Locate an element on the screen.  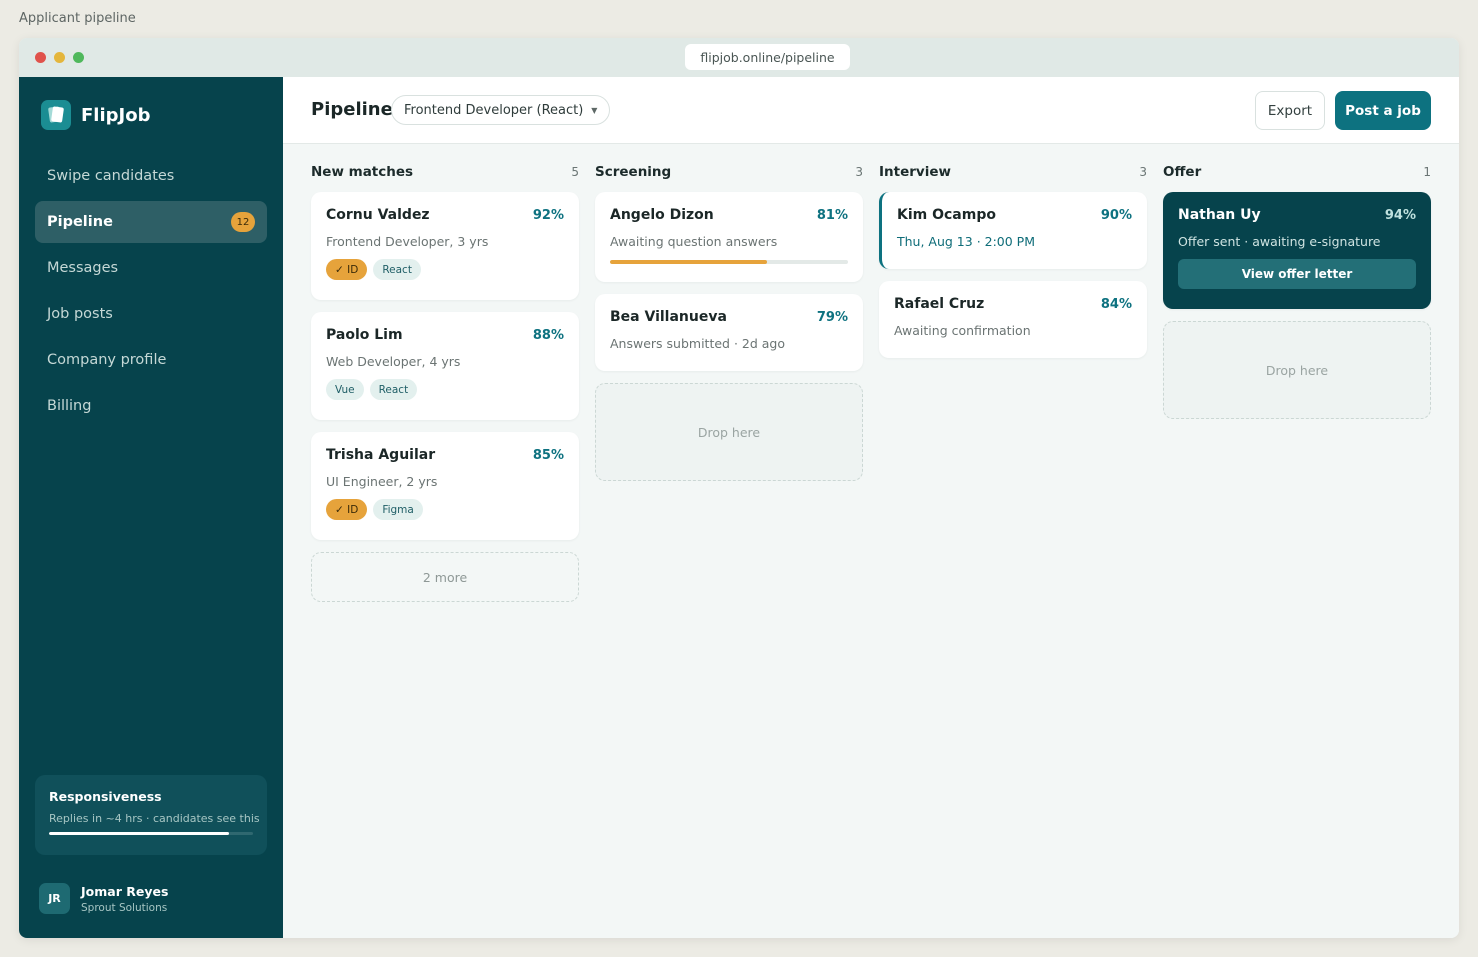
column-title: Interview is located at coordinates (915, 172).